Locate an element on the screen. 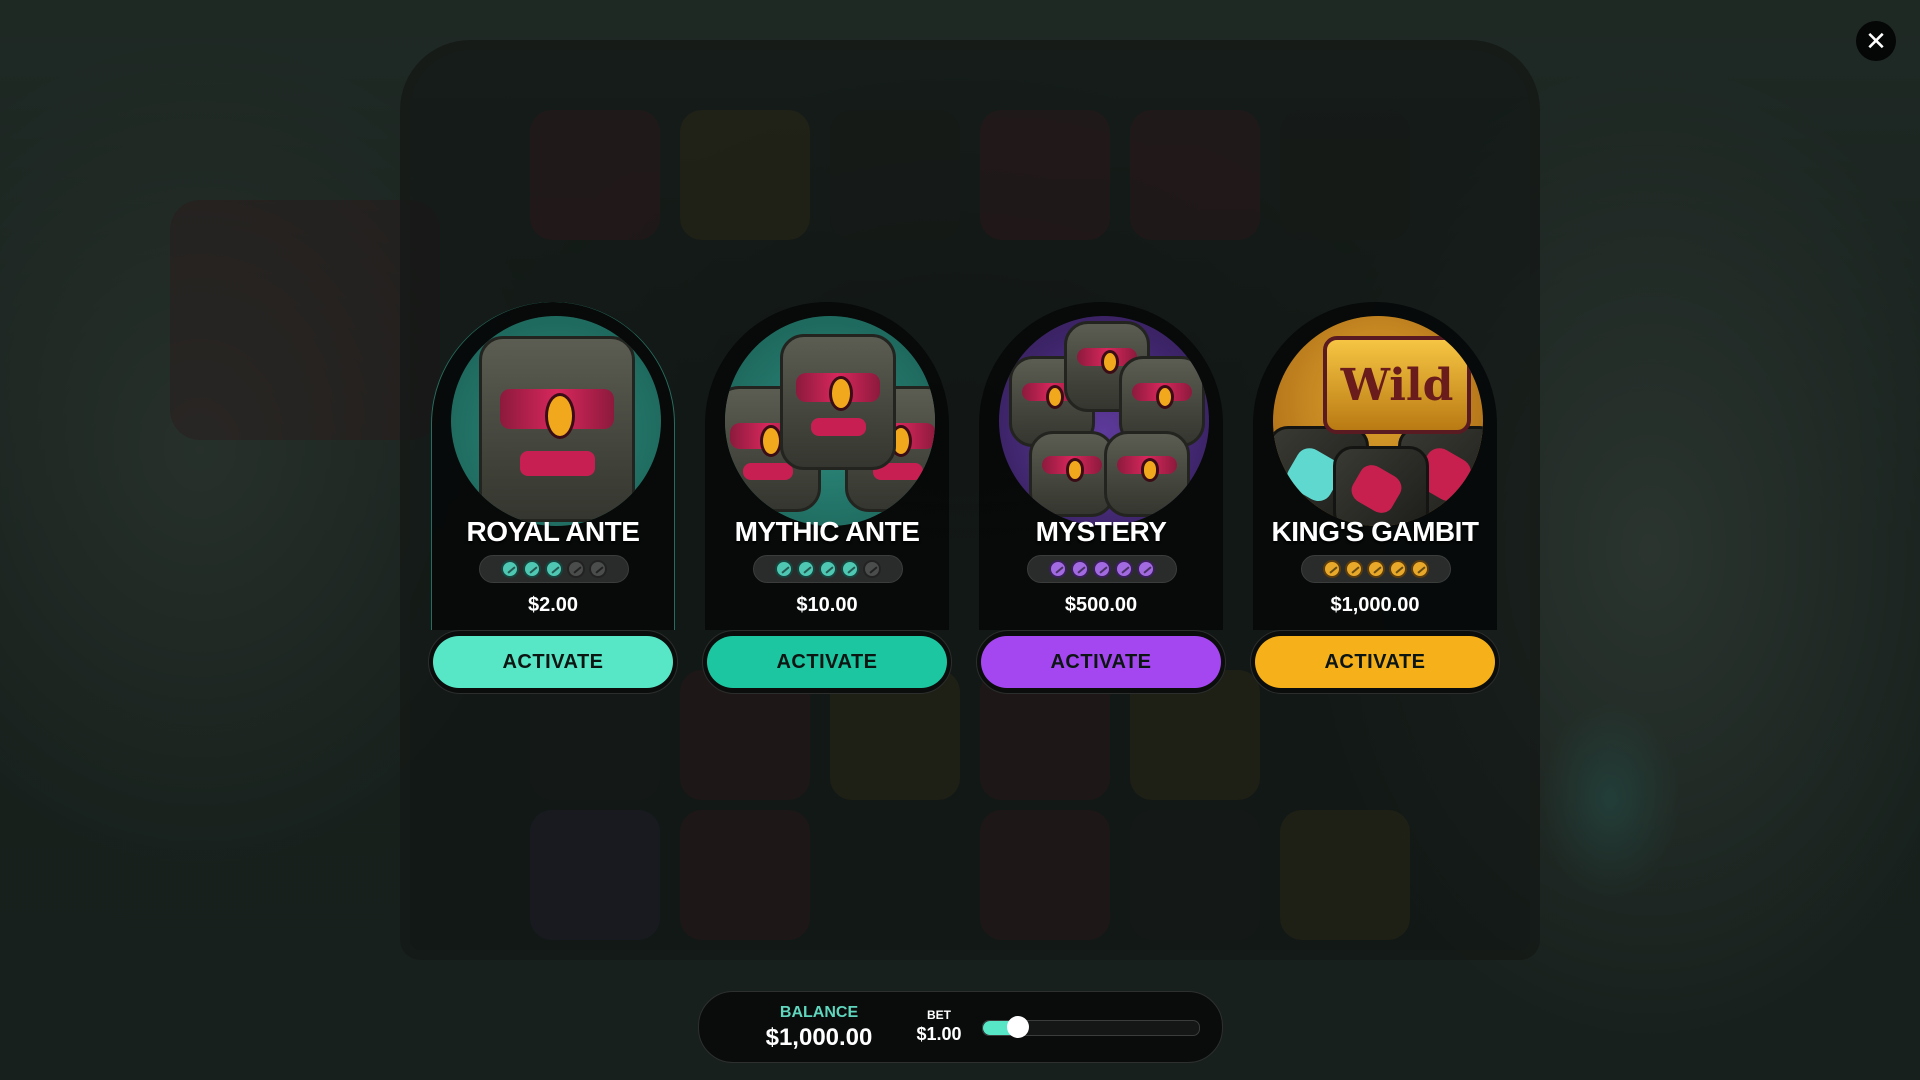 Image resolution: width=1920 pixels, height=1080 pixels. card-title: ROYAL ANTE is located at coordinates (553, 531).